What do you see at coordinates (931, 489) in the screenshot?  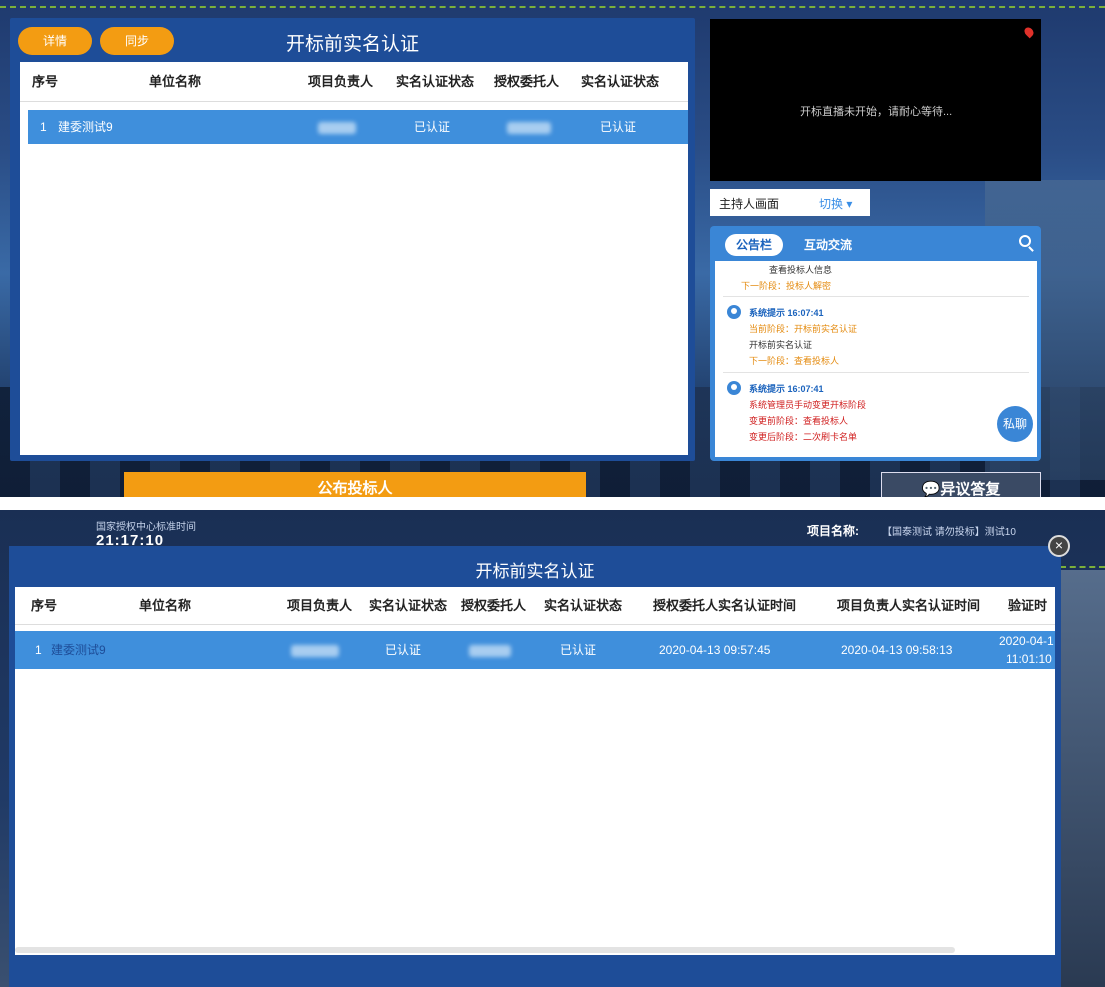 I see `chat-bubble-icon: 💬` at bounding box center [931, 489].